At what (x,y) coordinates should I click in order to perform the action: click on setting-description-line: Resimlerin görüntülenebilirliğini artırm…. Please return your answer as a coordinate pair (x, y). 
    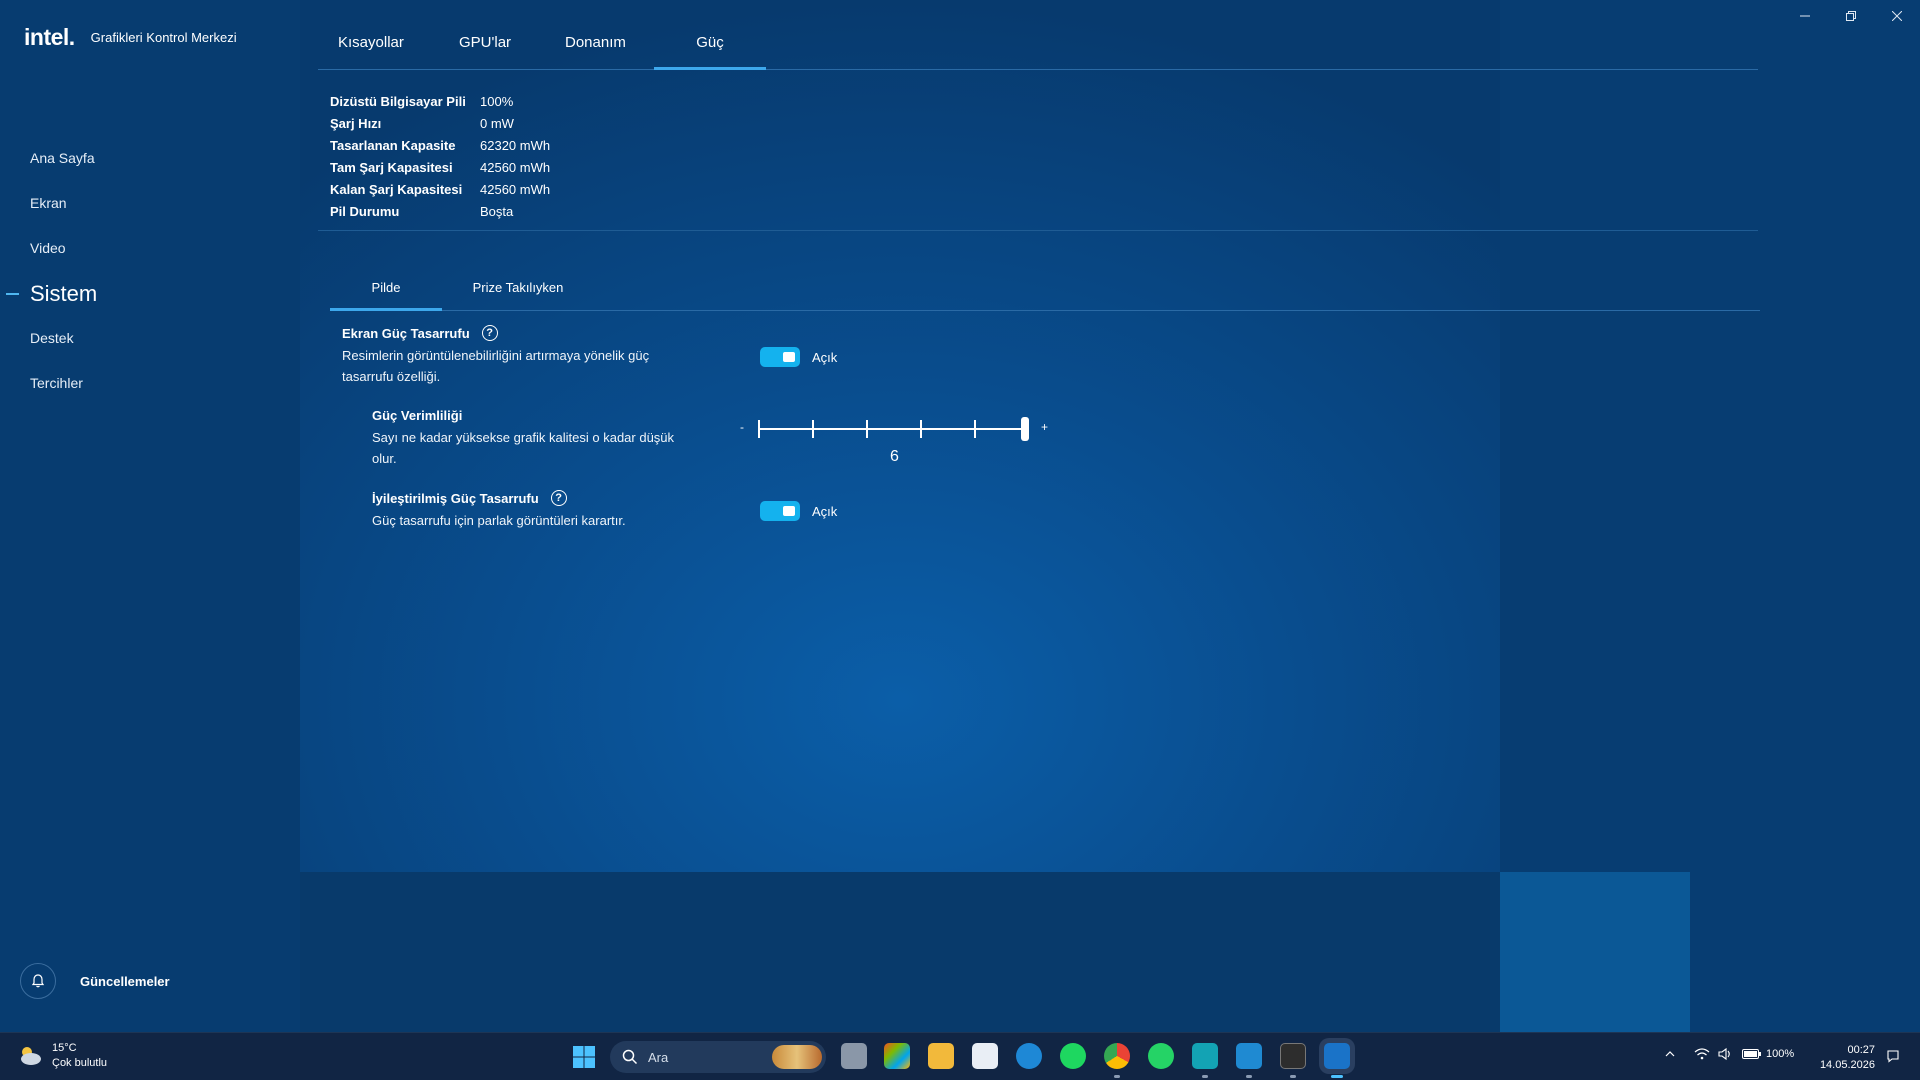
    Looking at the image, I should click on (496, 355).